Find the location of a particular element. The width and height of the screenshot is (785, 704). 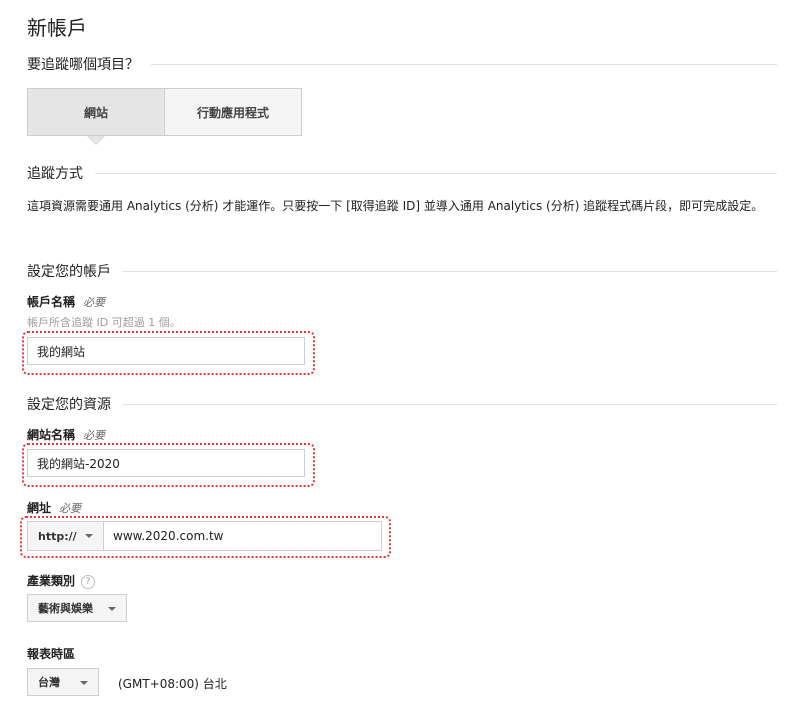

site-name-input: 我的網站-2020 is located at coordinates (166, 463).